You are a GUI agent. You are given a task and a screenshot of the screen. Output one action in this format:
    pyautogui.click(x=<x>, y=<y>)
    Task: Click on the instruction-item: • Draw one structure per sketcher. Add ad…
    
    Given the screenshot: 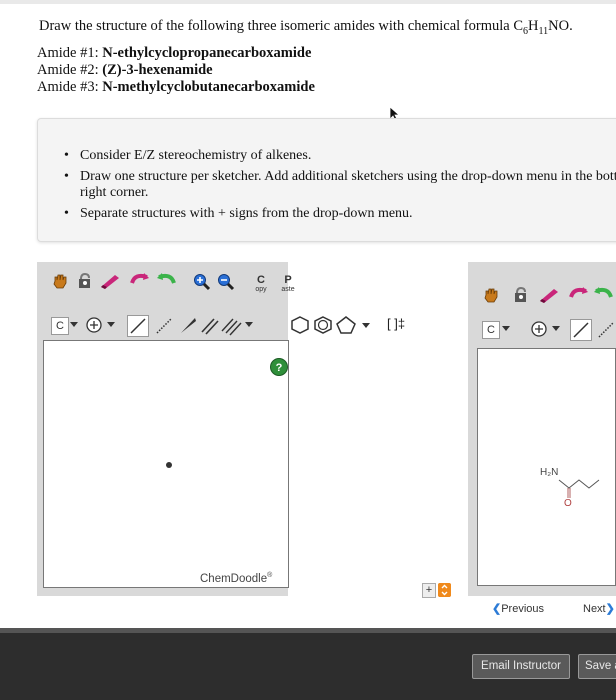 What is the action you would take?
    pyautogui.click(x=340, y=184)
    